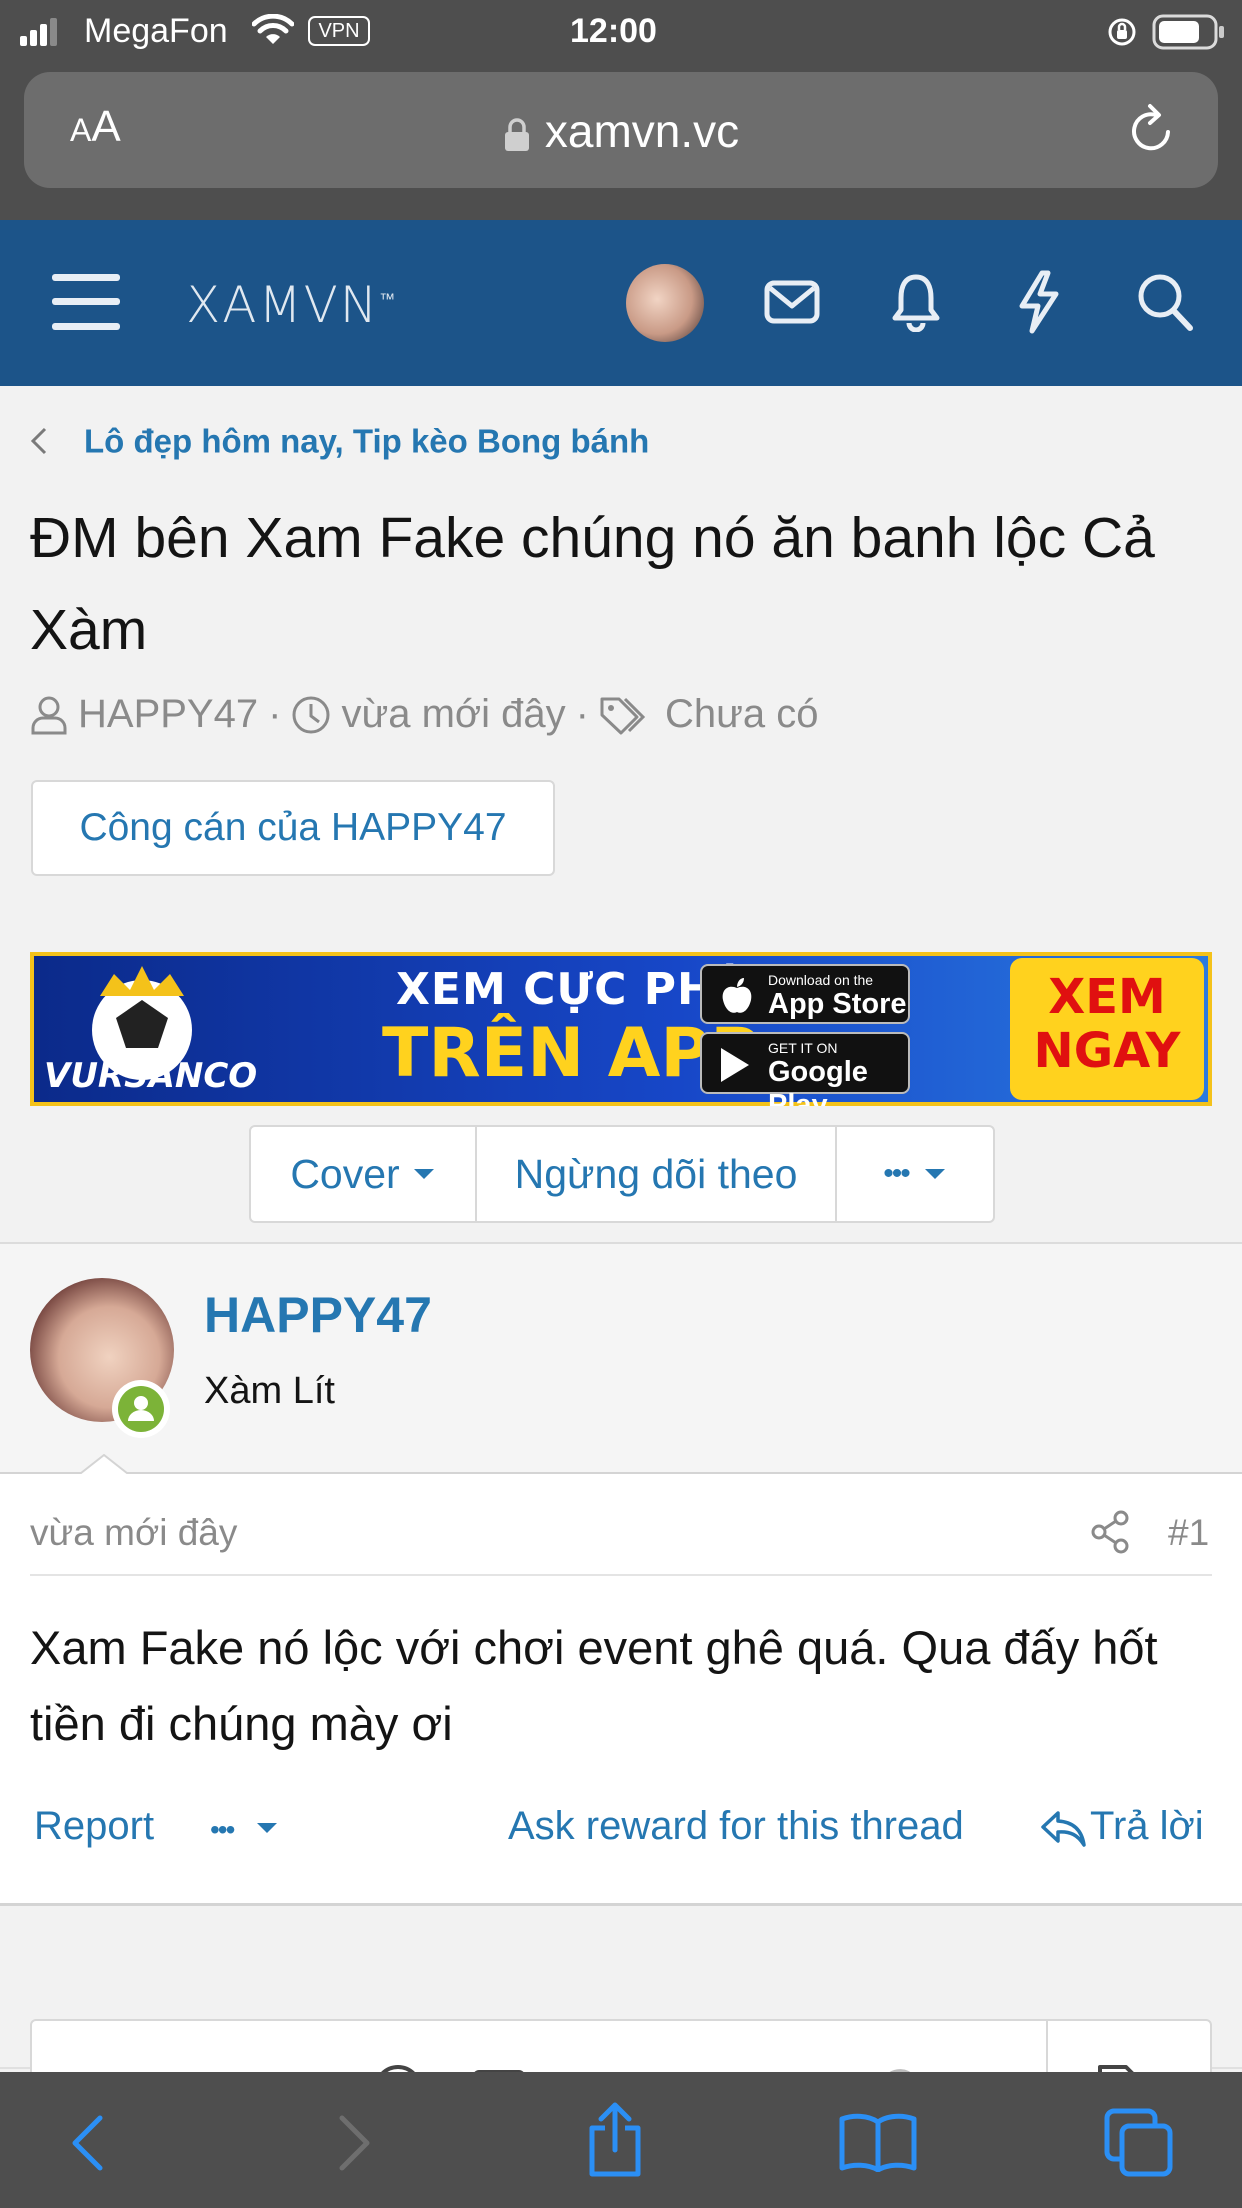 The width and height of the screenshot is (1242, 2208). What do you see at coordinates (742, 714) in the screenshot?
I see `thread-tags: Chưa có` at bounding box center [742, 714].